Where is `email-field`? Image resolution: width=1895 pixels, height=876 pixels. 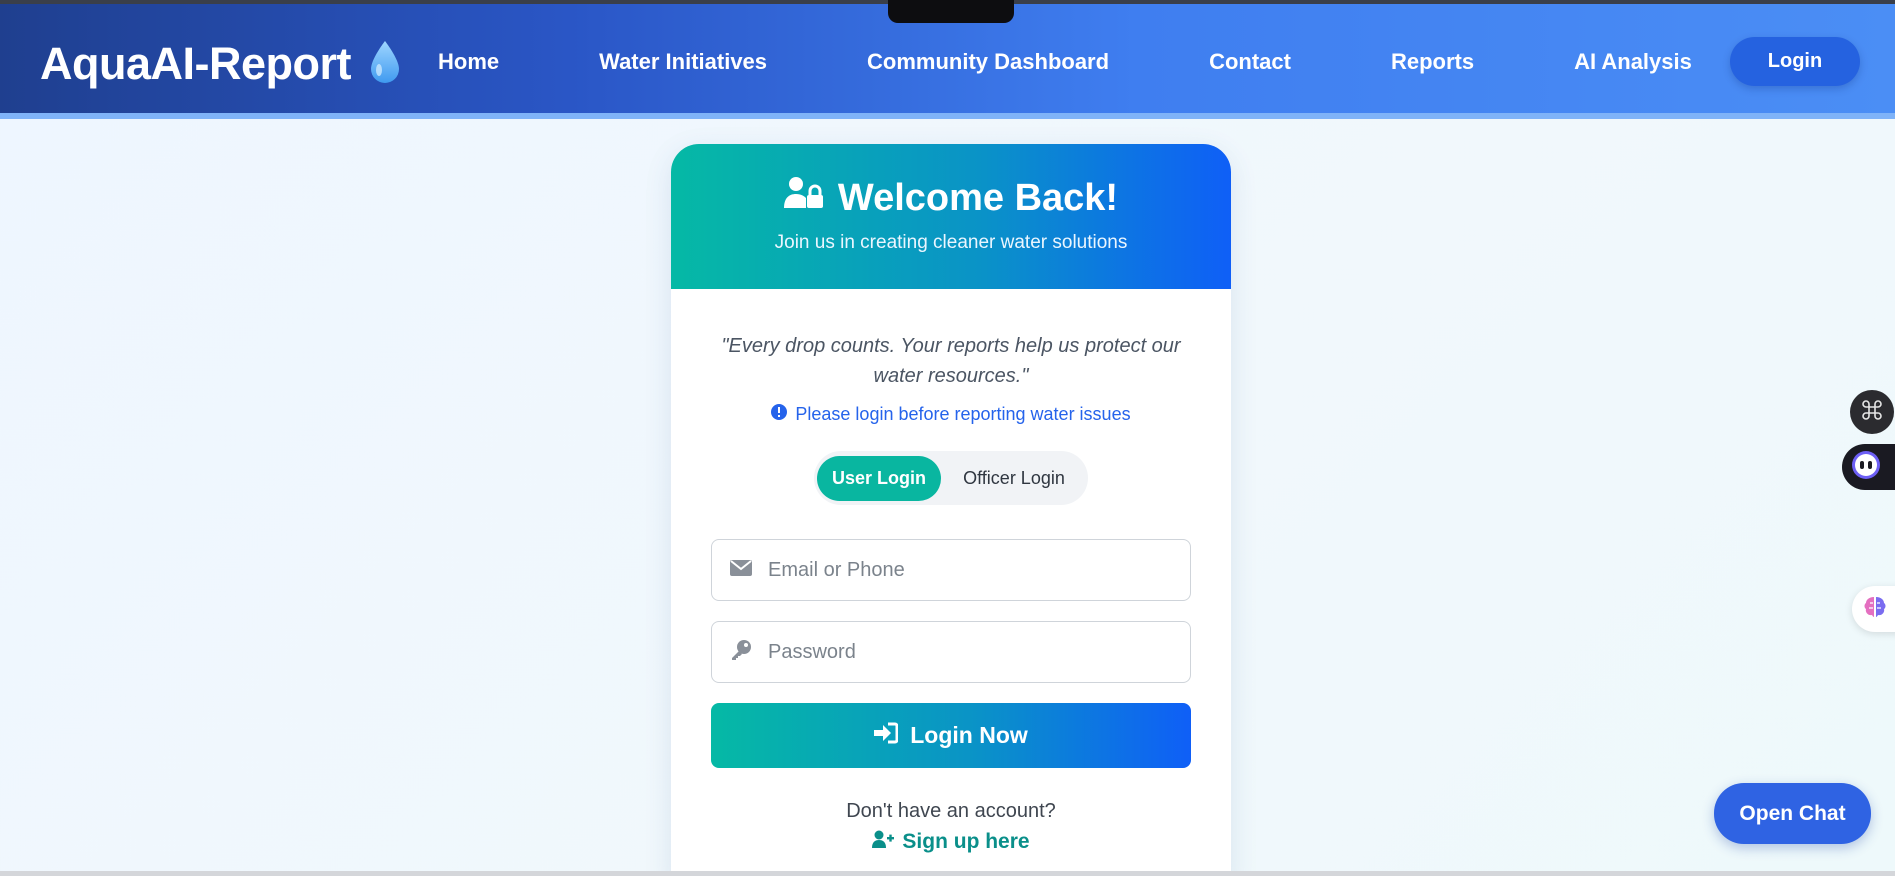
email-field is located at coordinates (951, 570).